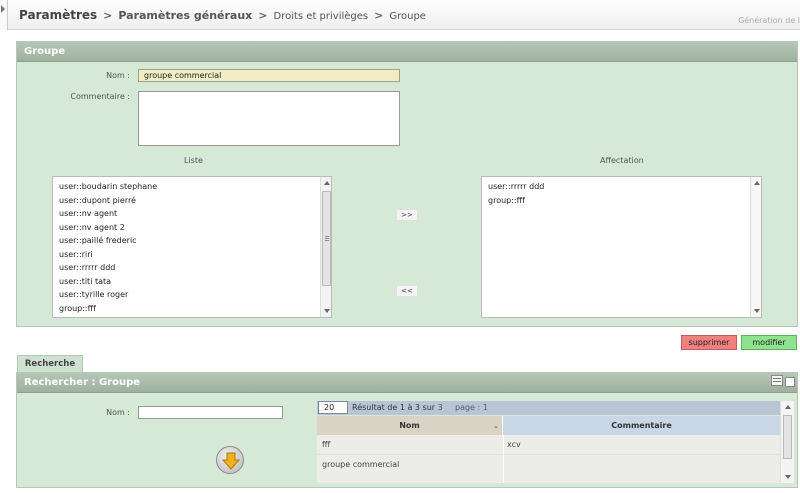  Describe the element at coordinates (108, 241) in the screenshot. I see `list-item: user::paillé frederic` at that location.